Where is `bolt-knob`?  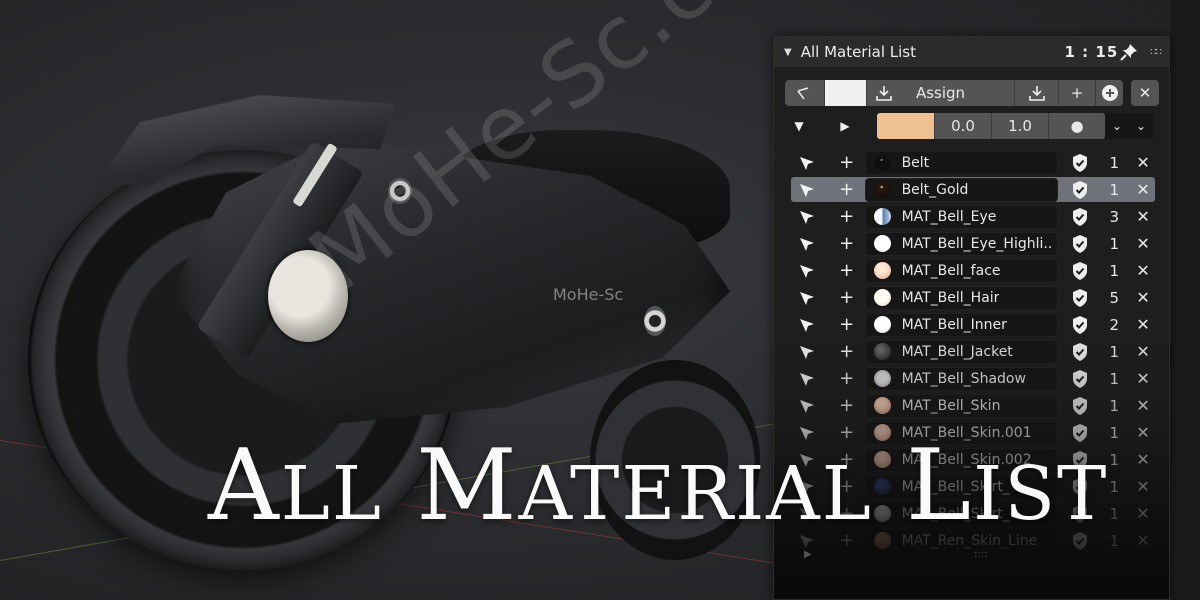
bolt-knob is located at coordinates (655, 321).